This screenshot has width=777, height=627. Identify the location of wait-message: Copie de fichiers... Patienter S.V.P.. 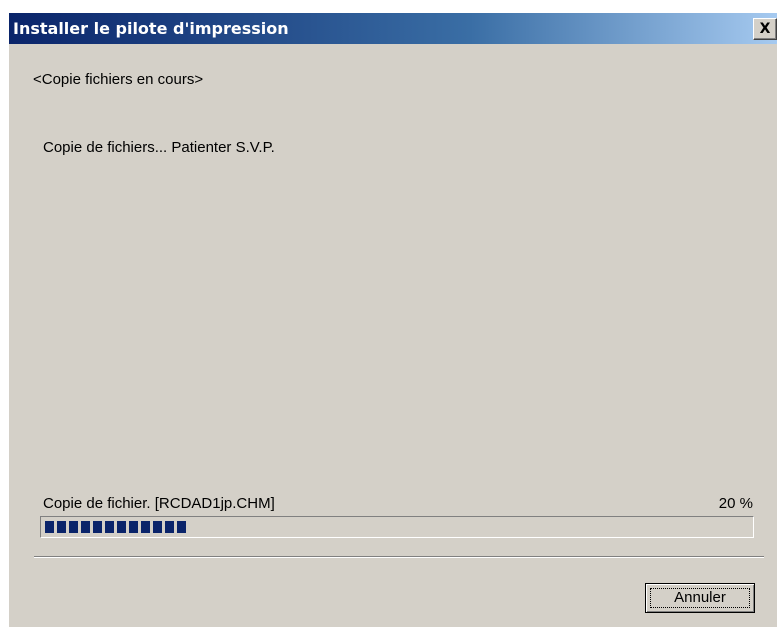
(159, 147).